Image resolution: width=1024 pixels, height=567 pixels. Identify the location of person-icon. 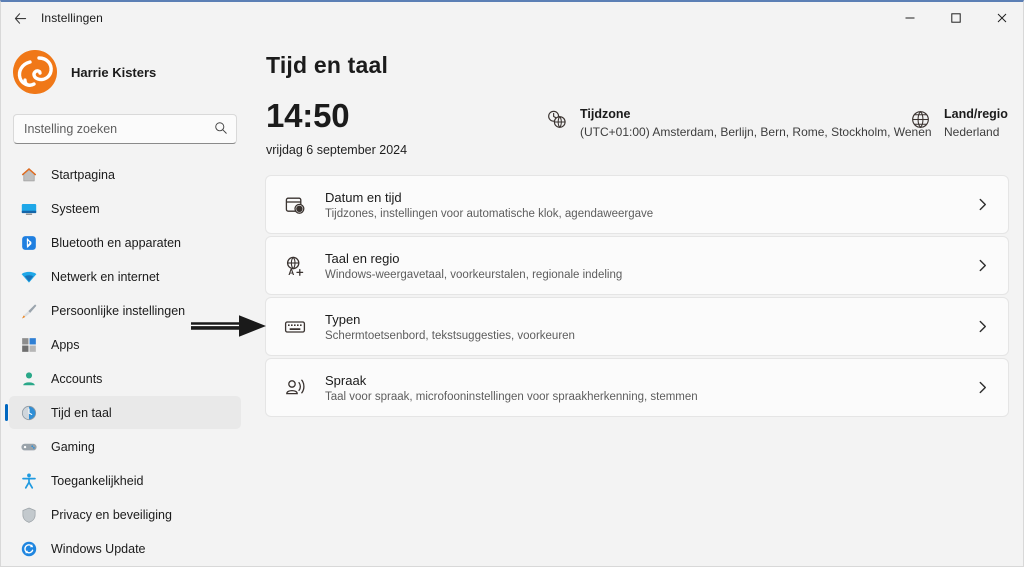
(29, 379).